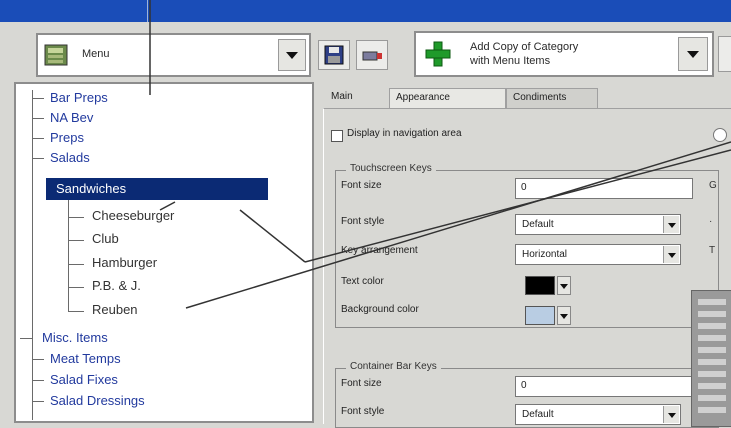 The height and width of the screenshot is (428, 731). Describe the element at coordinates (391, 168) in the screenshot. I see `touchscreen-keys-title: Touchscreen Keys` at that location.